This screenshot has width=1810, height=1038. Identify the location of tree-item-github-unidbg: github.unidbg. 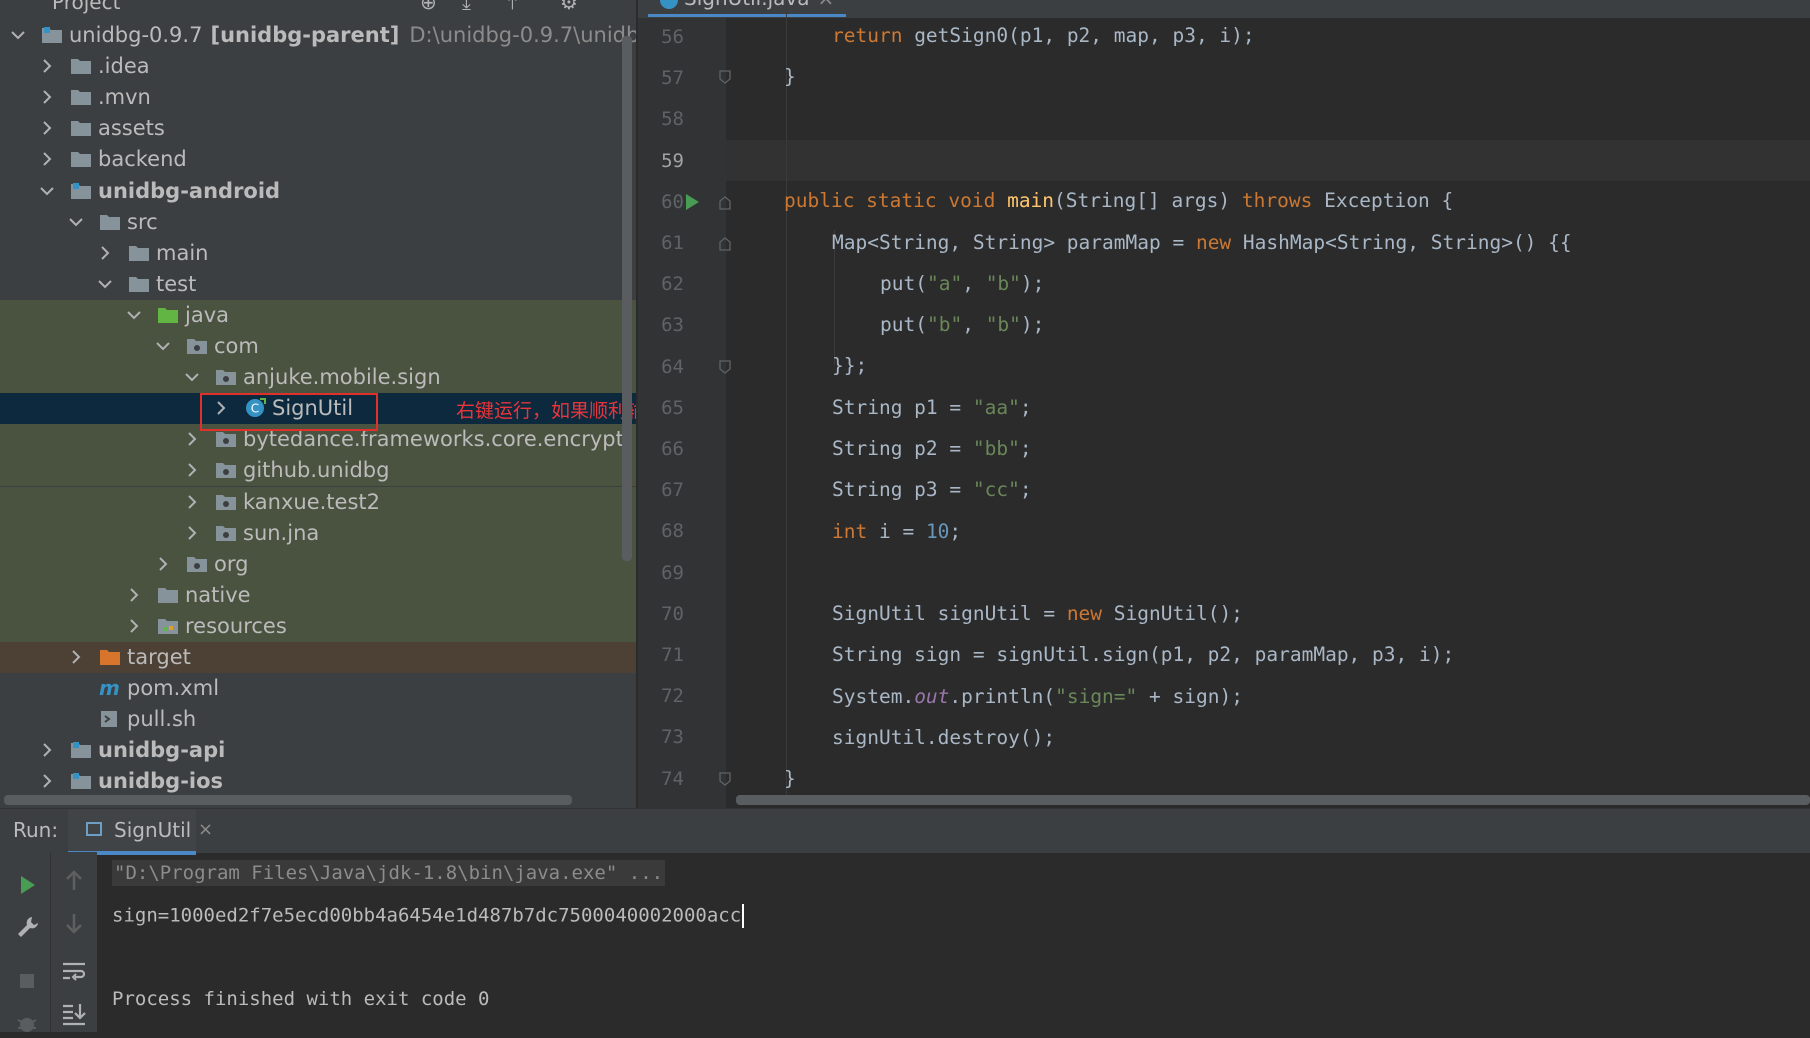
(318, 470).